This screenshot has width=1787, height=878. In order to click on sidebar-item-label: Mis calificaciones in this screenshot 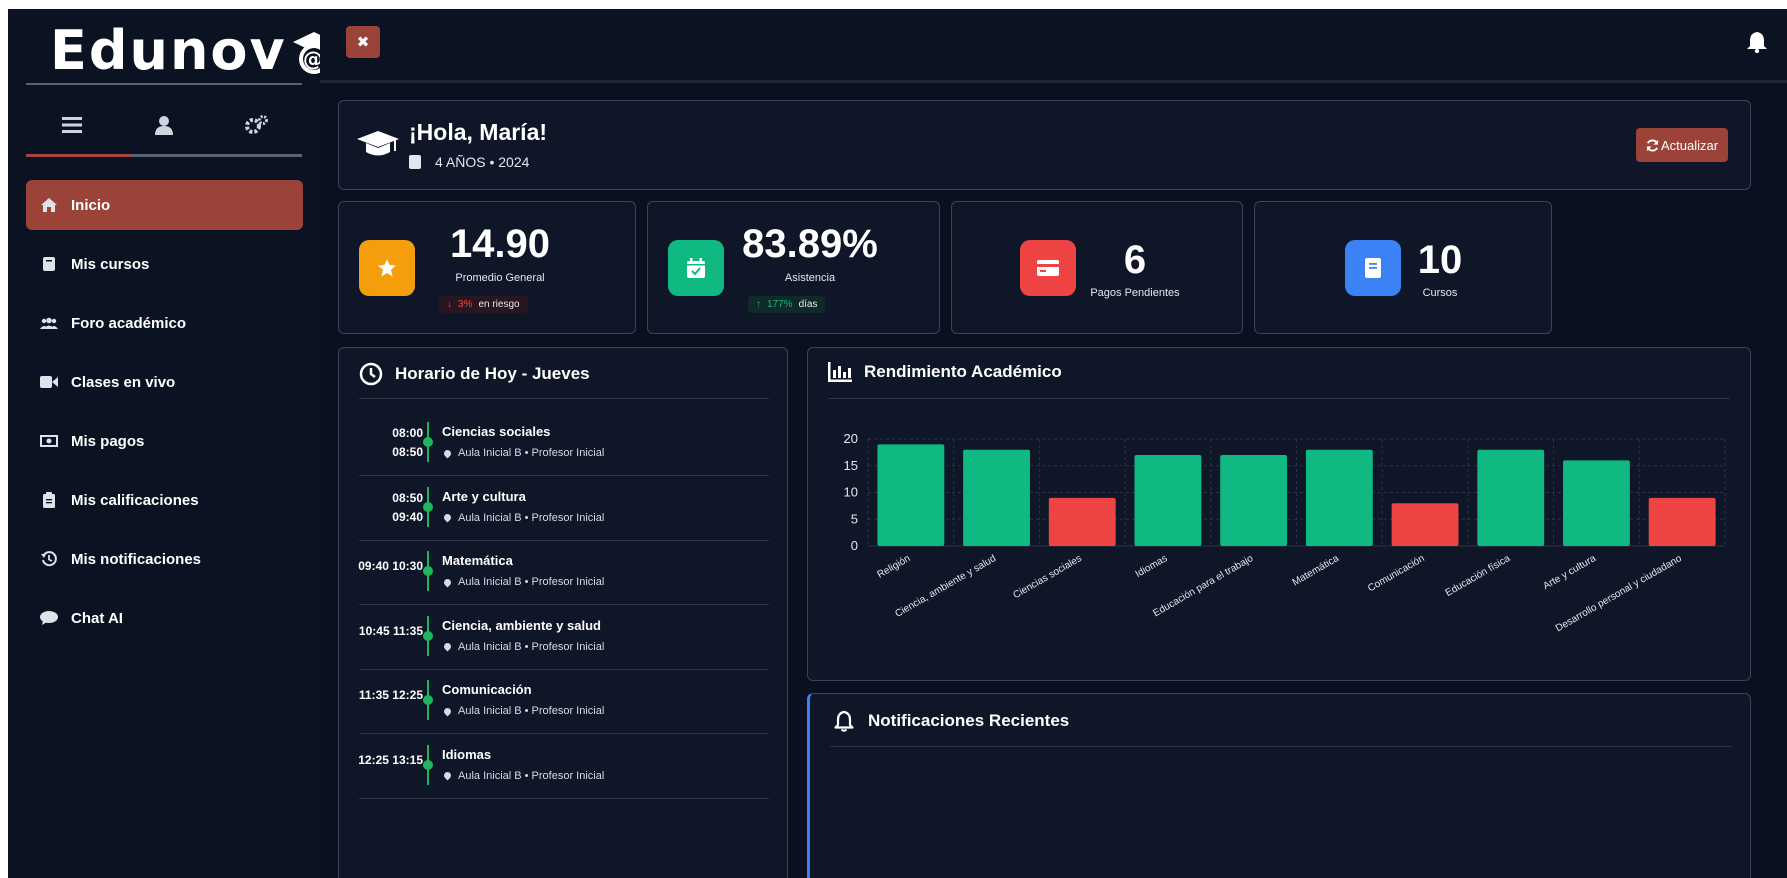, I will do `click(135, 500)`.